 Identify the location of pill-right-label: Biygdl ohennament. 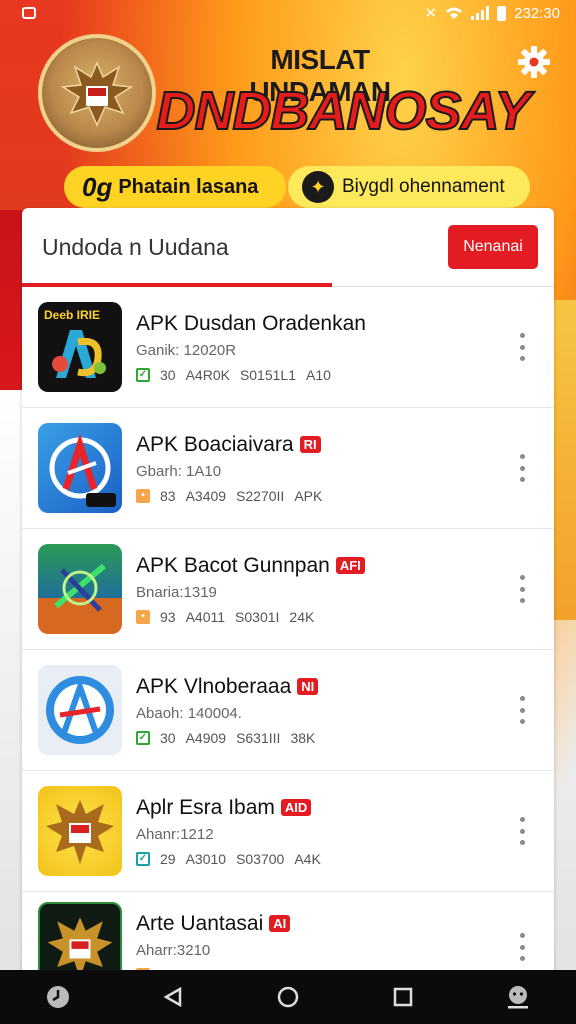
(423, 186).